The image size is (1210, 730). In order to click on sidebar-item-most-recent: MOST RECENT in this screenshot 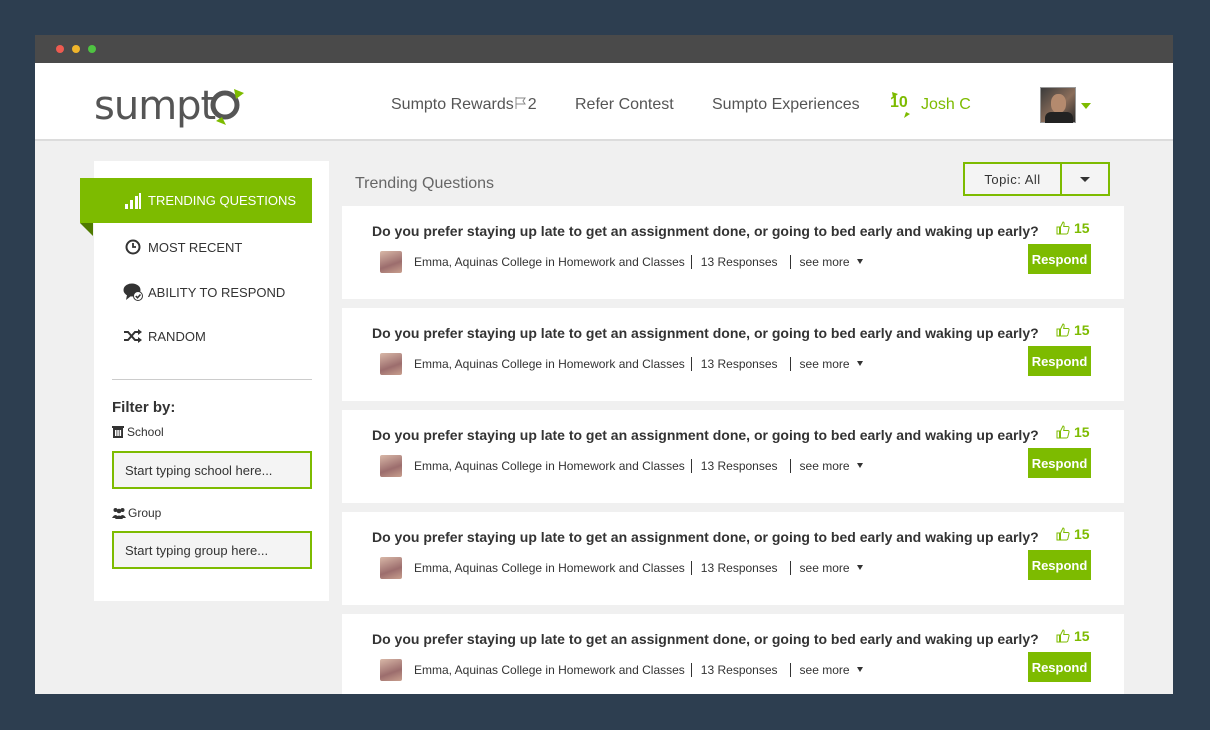, I will do `click(182, 247)`.